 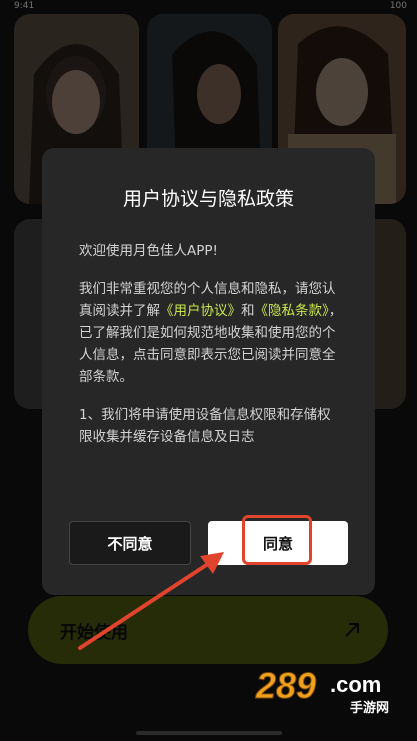 I want to click on user-agreement-link: 《用户协议》, so click(x=200, y=311).